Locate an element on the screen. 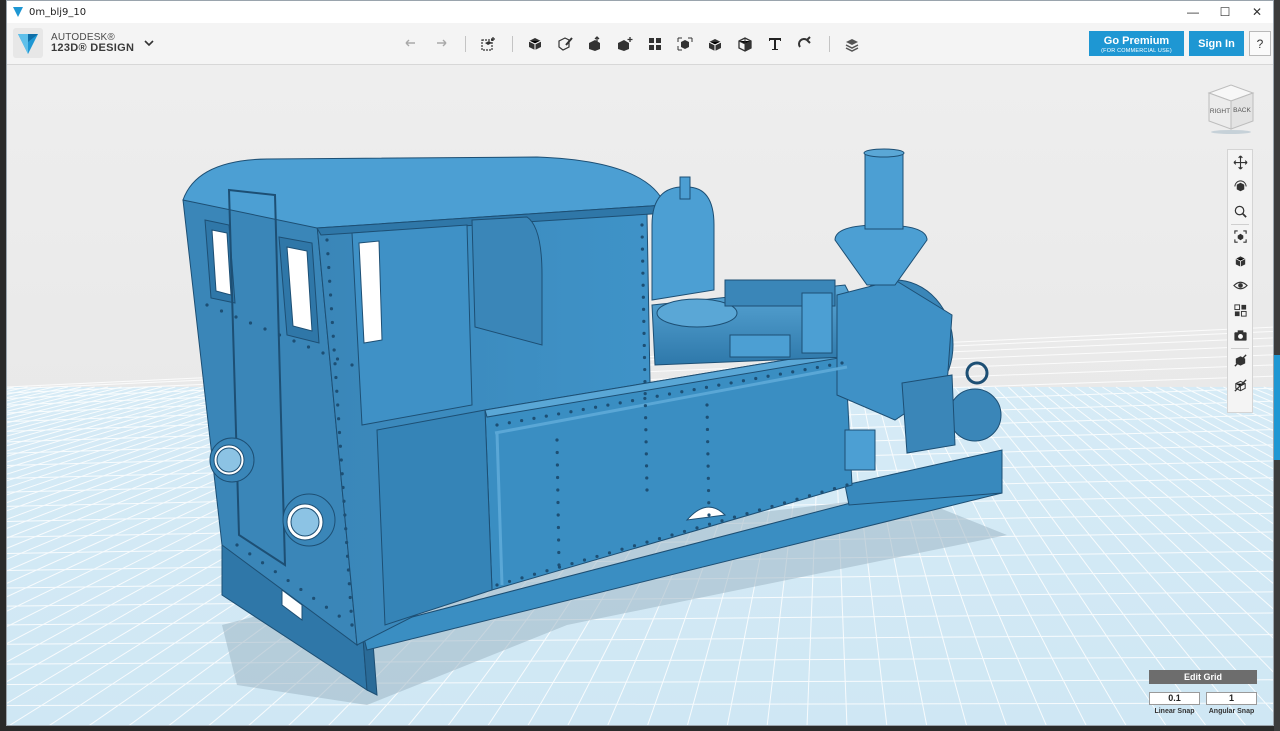  minimize-button: — is located at coordinates (1193, 12).